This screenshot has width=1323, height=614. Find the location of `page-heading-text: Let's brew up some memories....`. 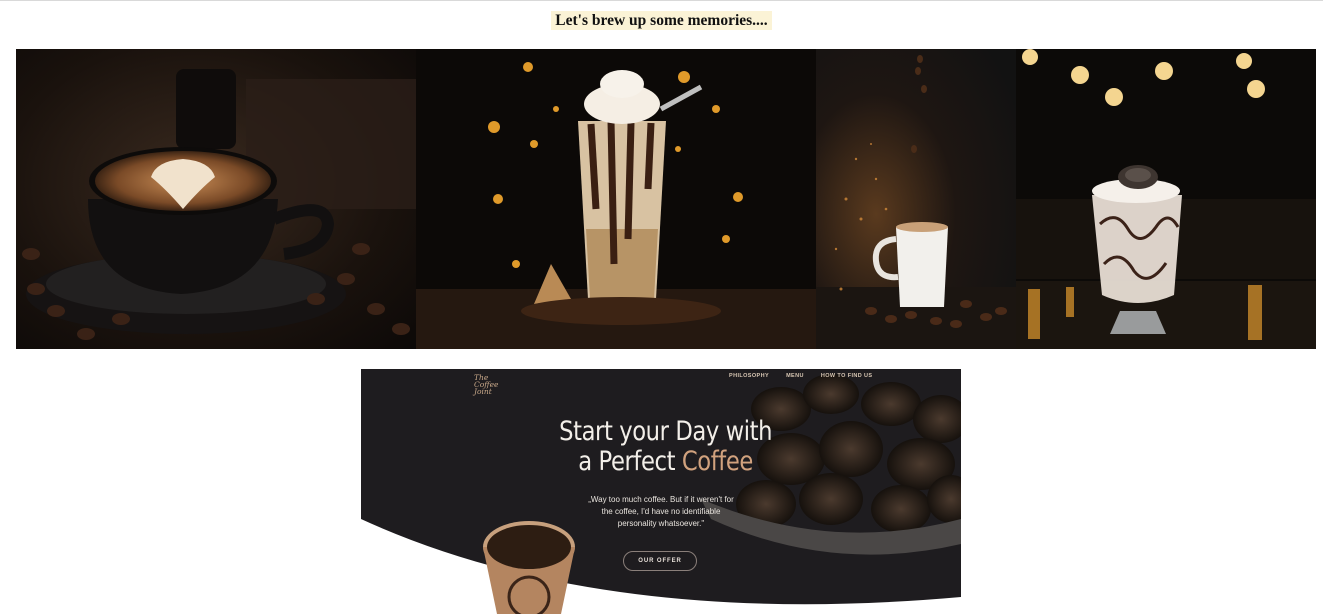

page-heading-text: Let's brew up some memories.... is located at coordinates (661, 20).